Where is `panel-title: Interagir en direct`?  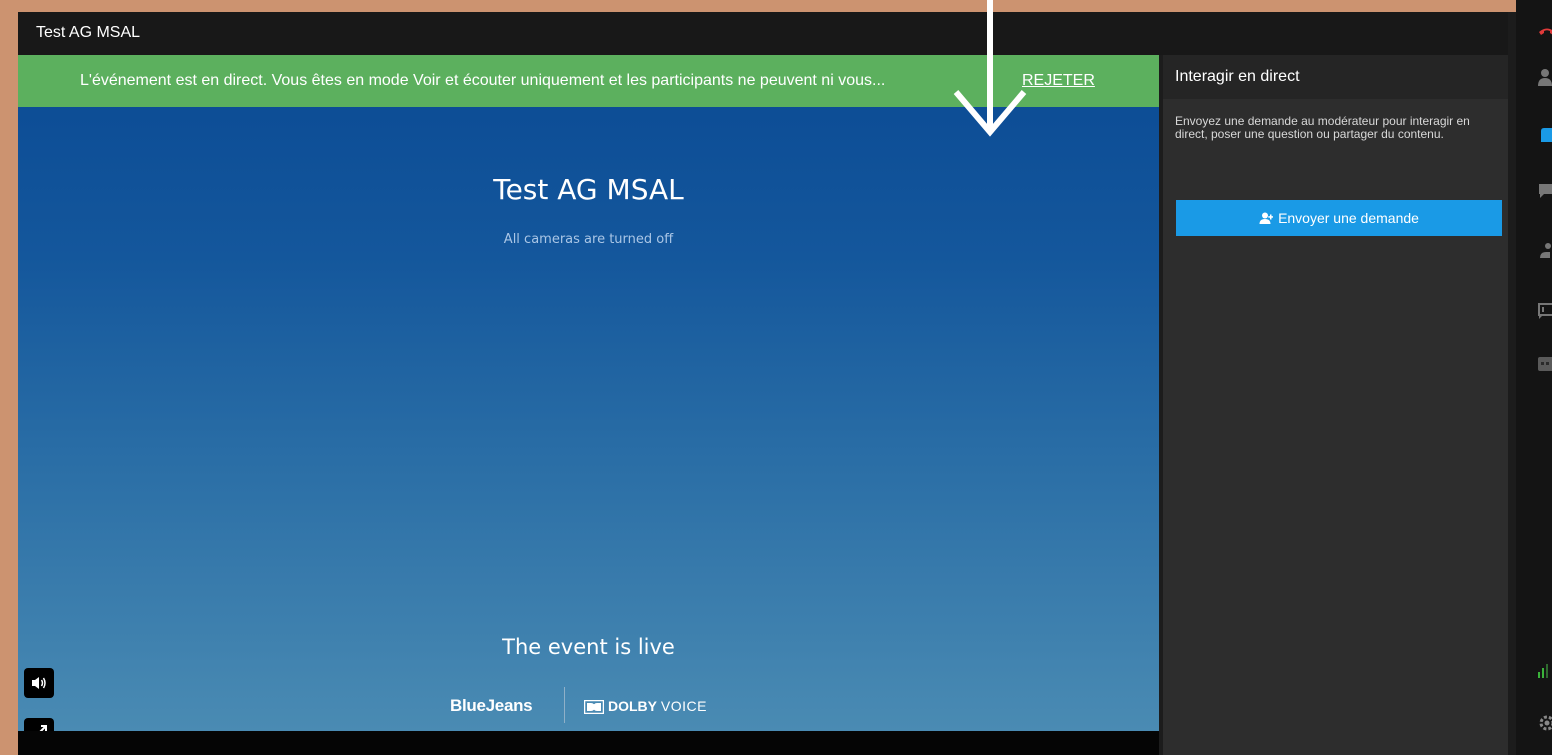 panel-title: Interagir en direct is located at coordinates (1237, 76).